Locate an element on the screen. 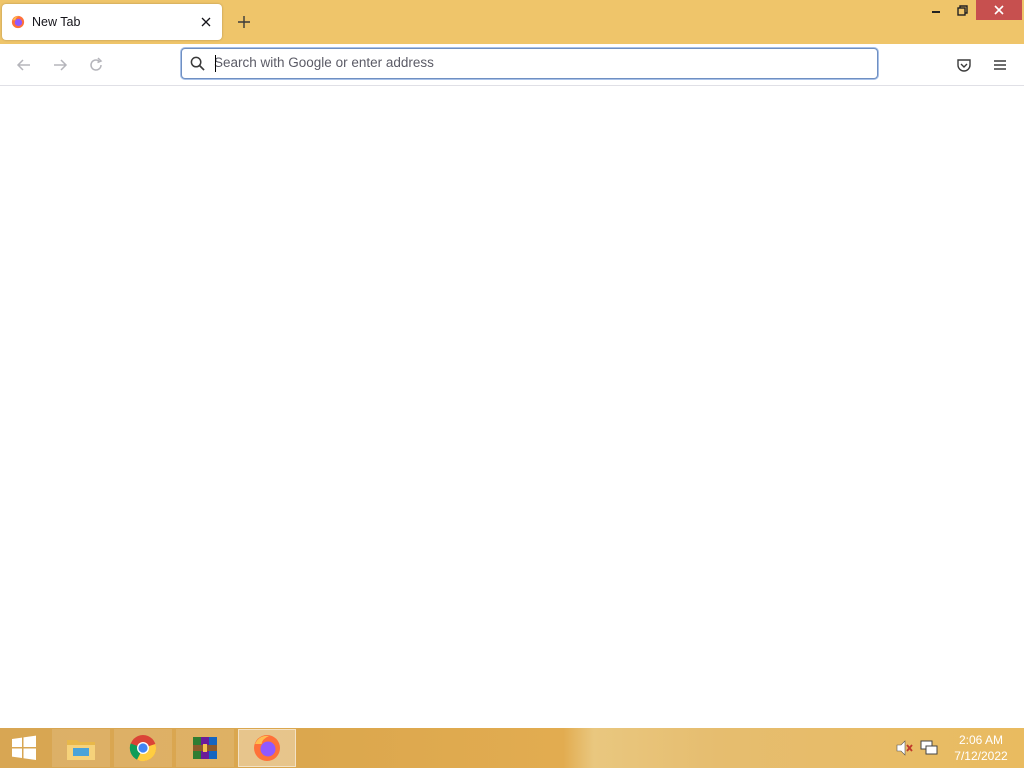 This screenshot has width=1024, height=768. tab-new-tab: New Tab is located at coordinates (112, 22).